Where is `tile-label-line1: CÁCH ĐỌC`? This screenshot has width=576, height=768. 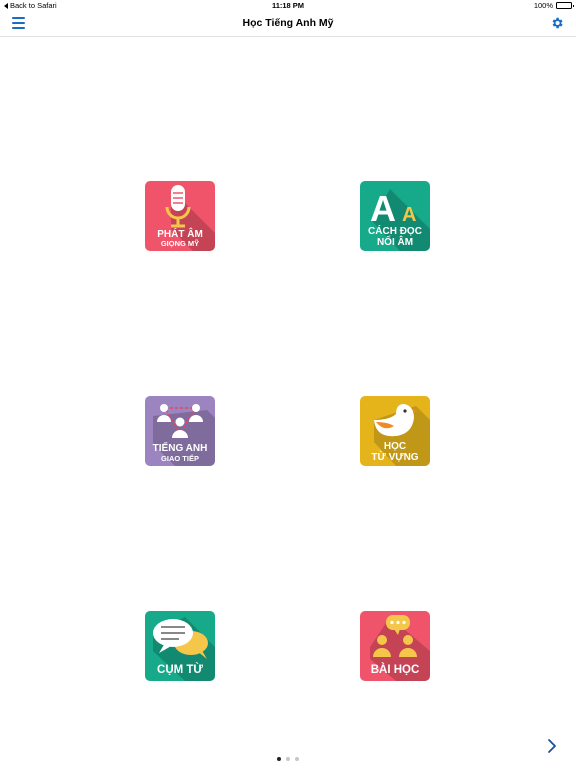
tile-label-line1: CÁCH ĐỌC is located at coordinates (395, 231).